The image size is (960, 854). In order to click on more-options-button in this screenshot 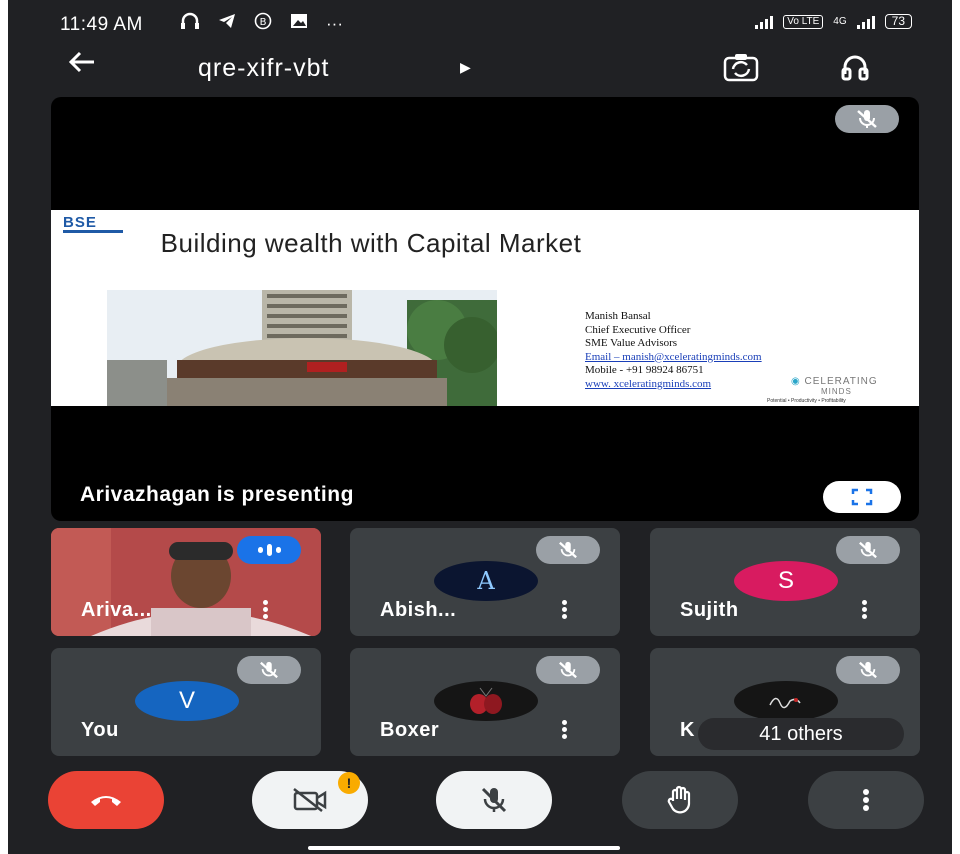, I will do `click(866, 800)`.